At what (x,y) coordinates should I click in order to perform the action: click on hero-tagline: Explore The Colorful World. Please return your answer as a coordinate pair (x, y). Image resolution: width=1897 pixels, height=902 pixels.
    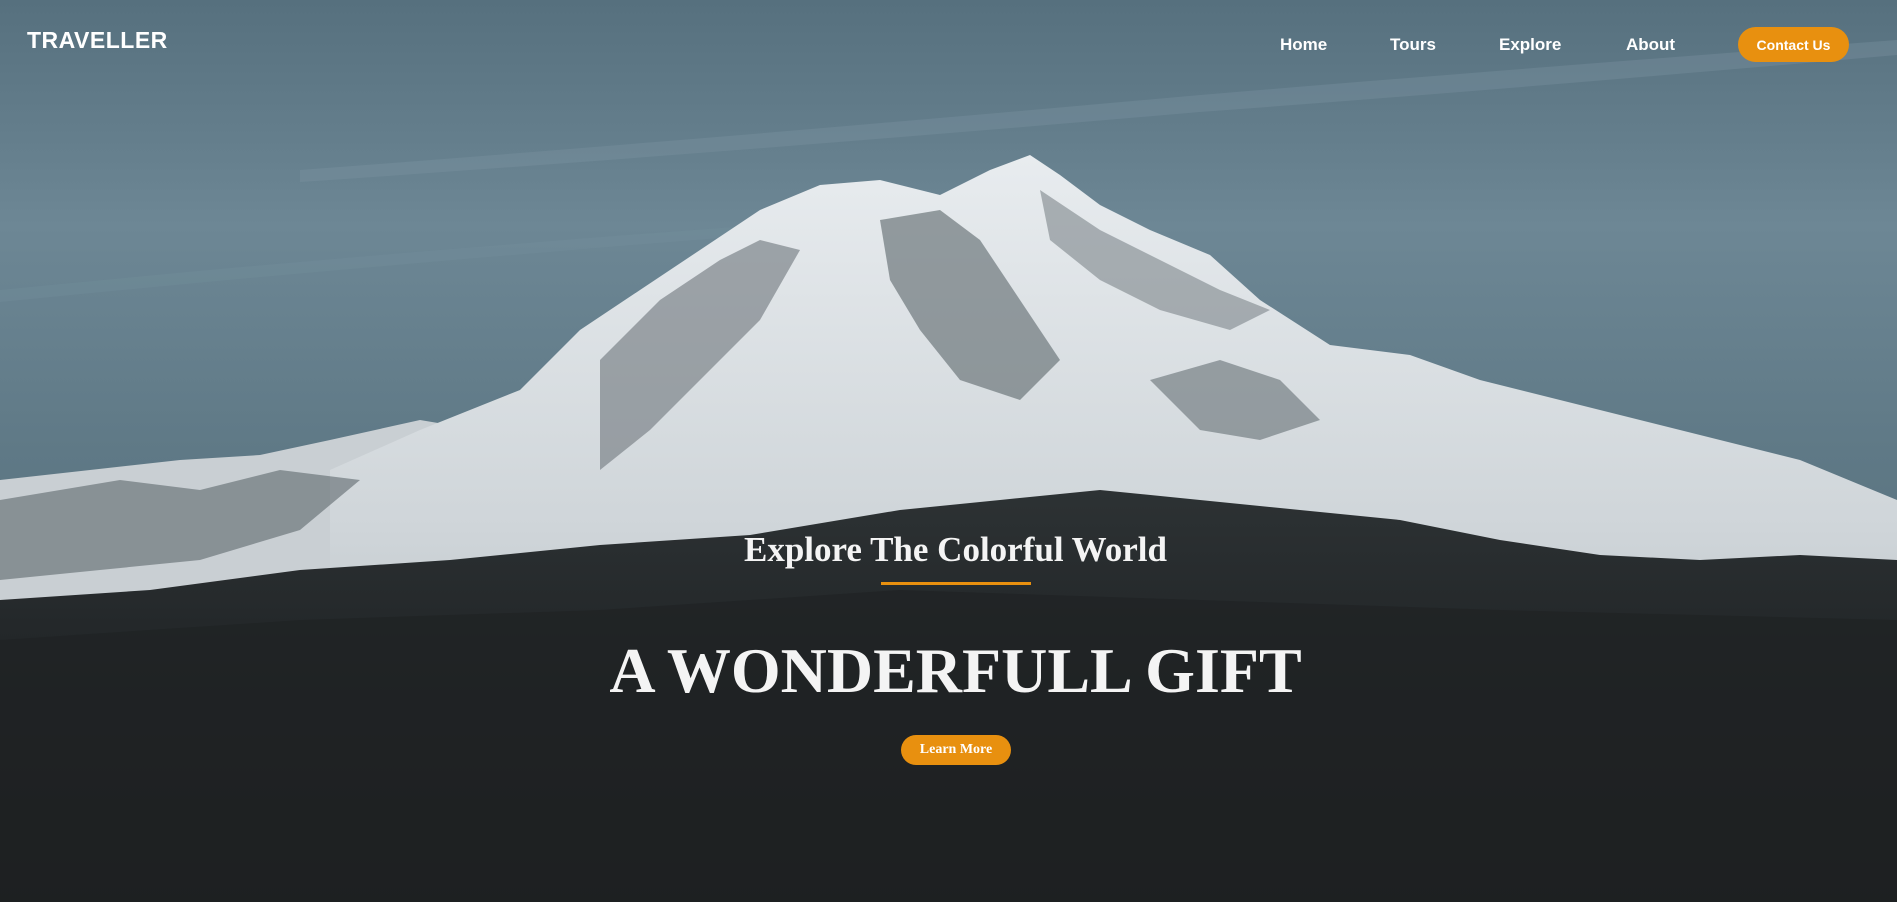
    Looking at the image, I should click on (955, 549).